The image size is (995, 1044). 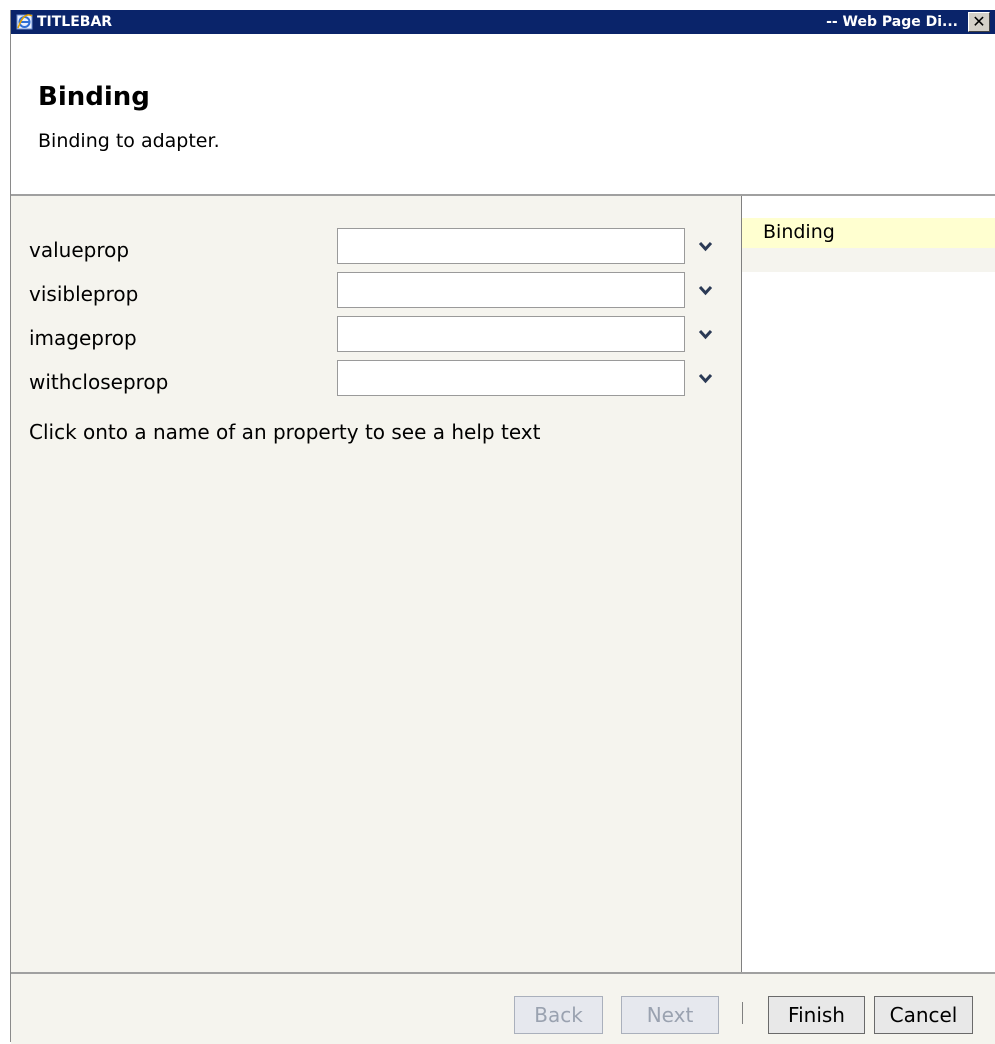 What do you see at coordinates (511, 334) in the screenshot?
I see `imageprop-select` at bounding box center [511, 334].